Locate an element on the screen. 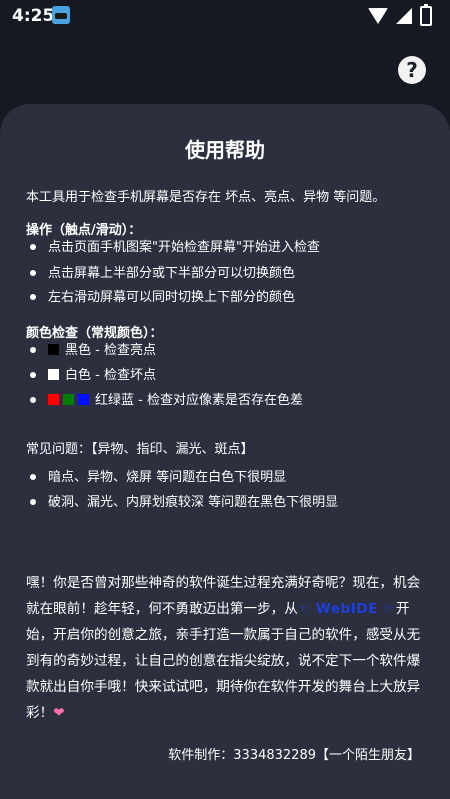 The height and width of the screenshot is (799, 450). ops-item-3: 左右滑动屏幕可以同时切换上下部分的颜色 is located at coordinates (172, 297).